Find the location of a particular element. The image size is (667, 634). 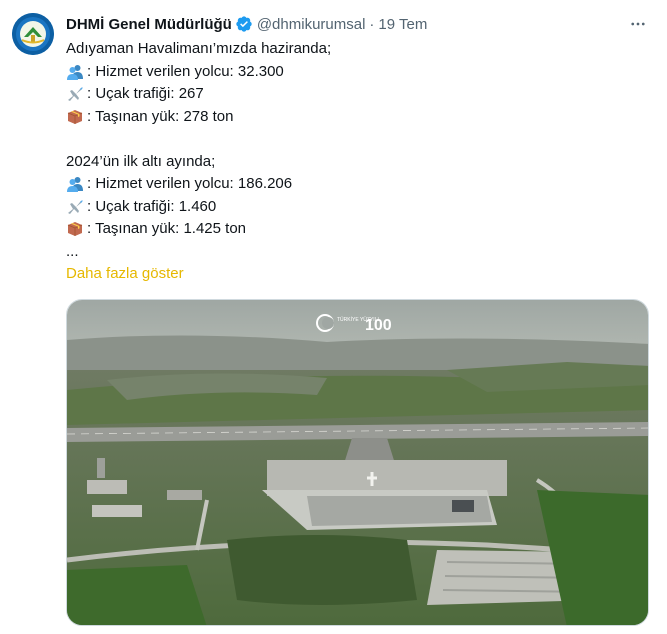

dhmi-logo-icon is located at coordinates (33, 34).